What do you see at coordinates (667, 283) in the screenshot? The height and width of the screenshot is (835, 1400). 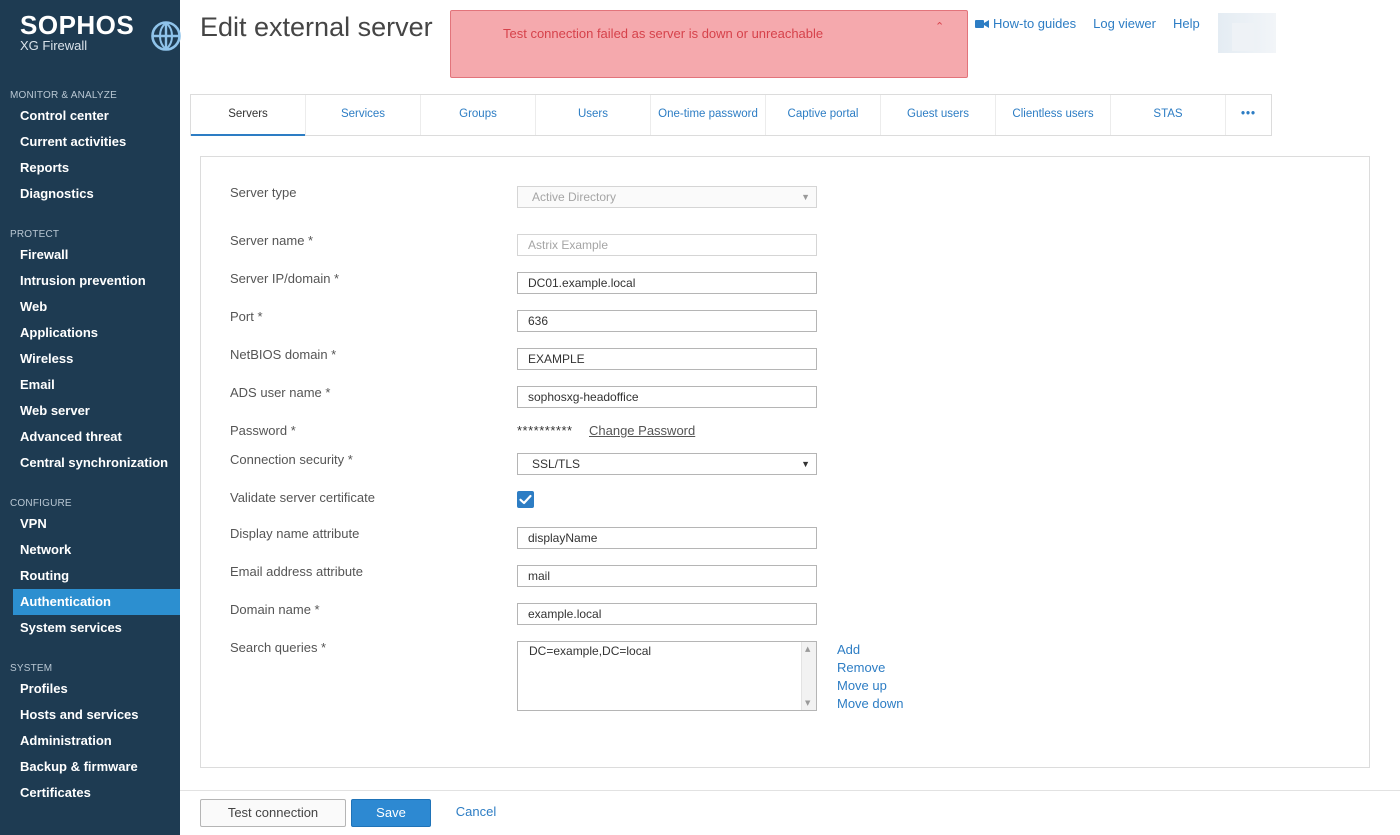 I see `server-ip-input: DC01.example.local` at bounding box center [667, 283].